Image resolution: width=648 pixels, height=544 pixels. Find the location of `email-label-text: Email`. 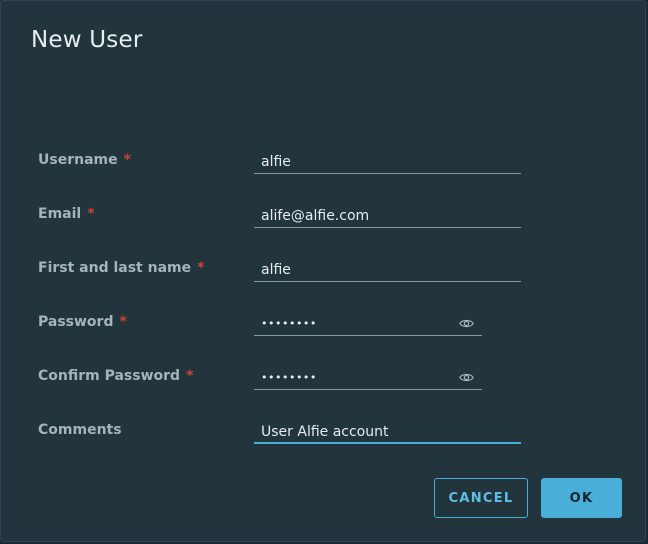

email-label-text: Email is located at coordinates (60, 214).